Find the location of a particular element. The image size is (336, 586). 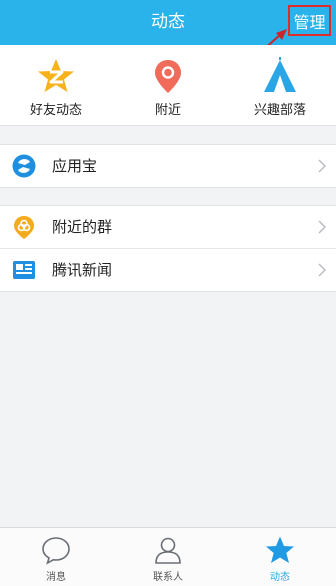

tab-label: 动态 is located at coordinates (280, 577).